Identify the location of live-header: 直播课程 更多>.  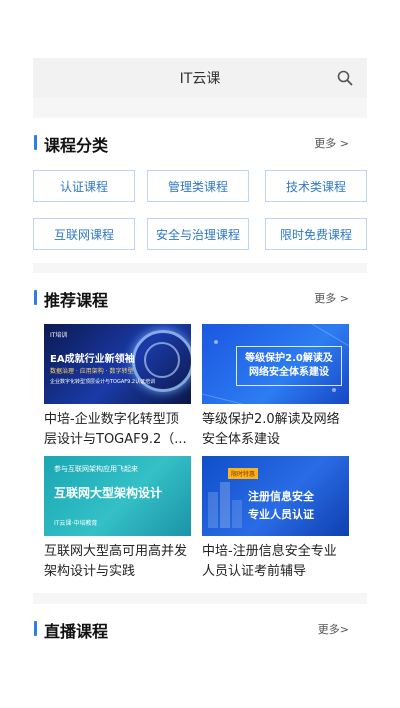
(200, 629).